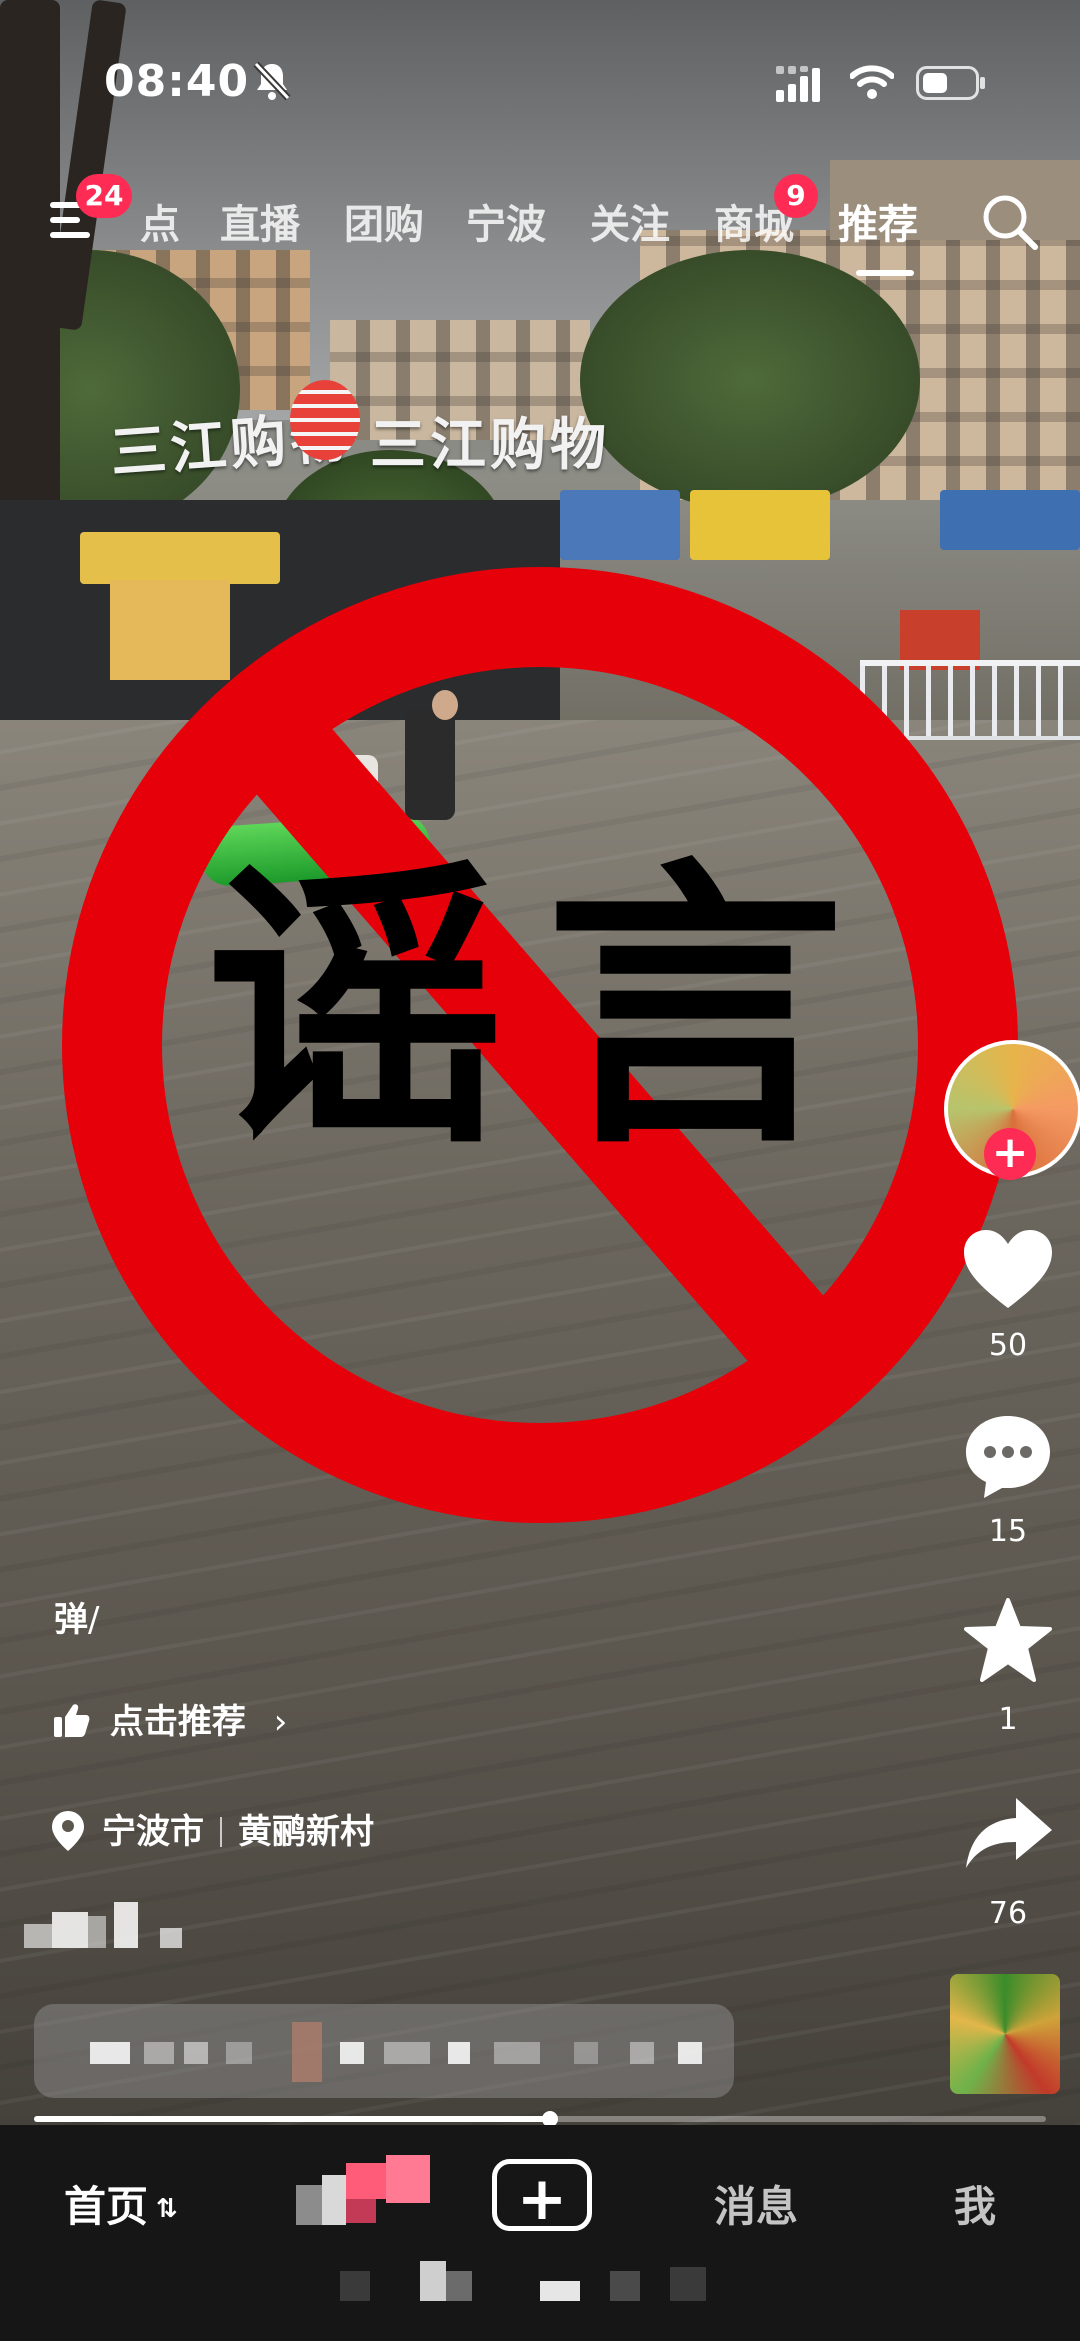 This screenshot has height=2341, width=1080. What do you see at coordinates (878, 221) in the screenshot?
I see `tab-recommended: 推荐` at bounding box center [878, 221].